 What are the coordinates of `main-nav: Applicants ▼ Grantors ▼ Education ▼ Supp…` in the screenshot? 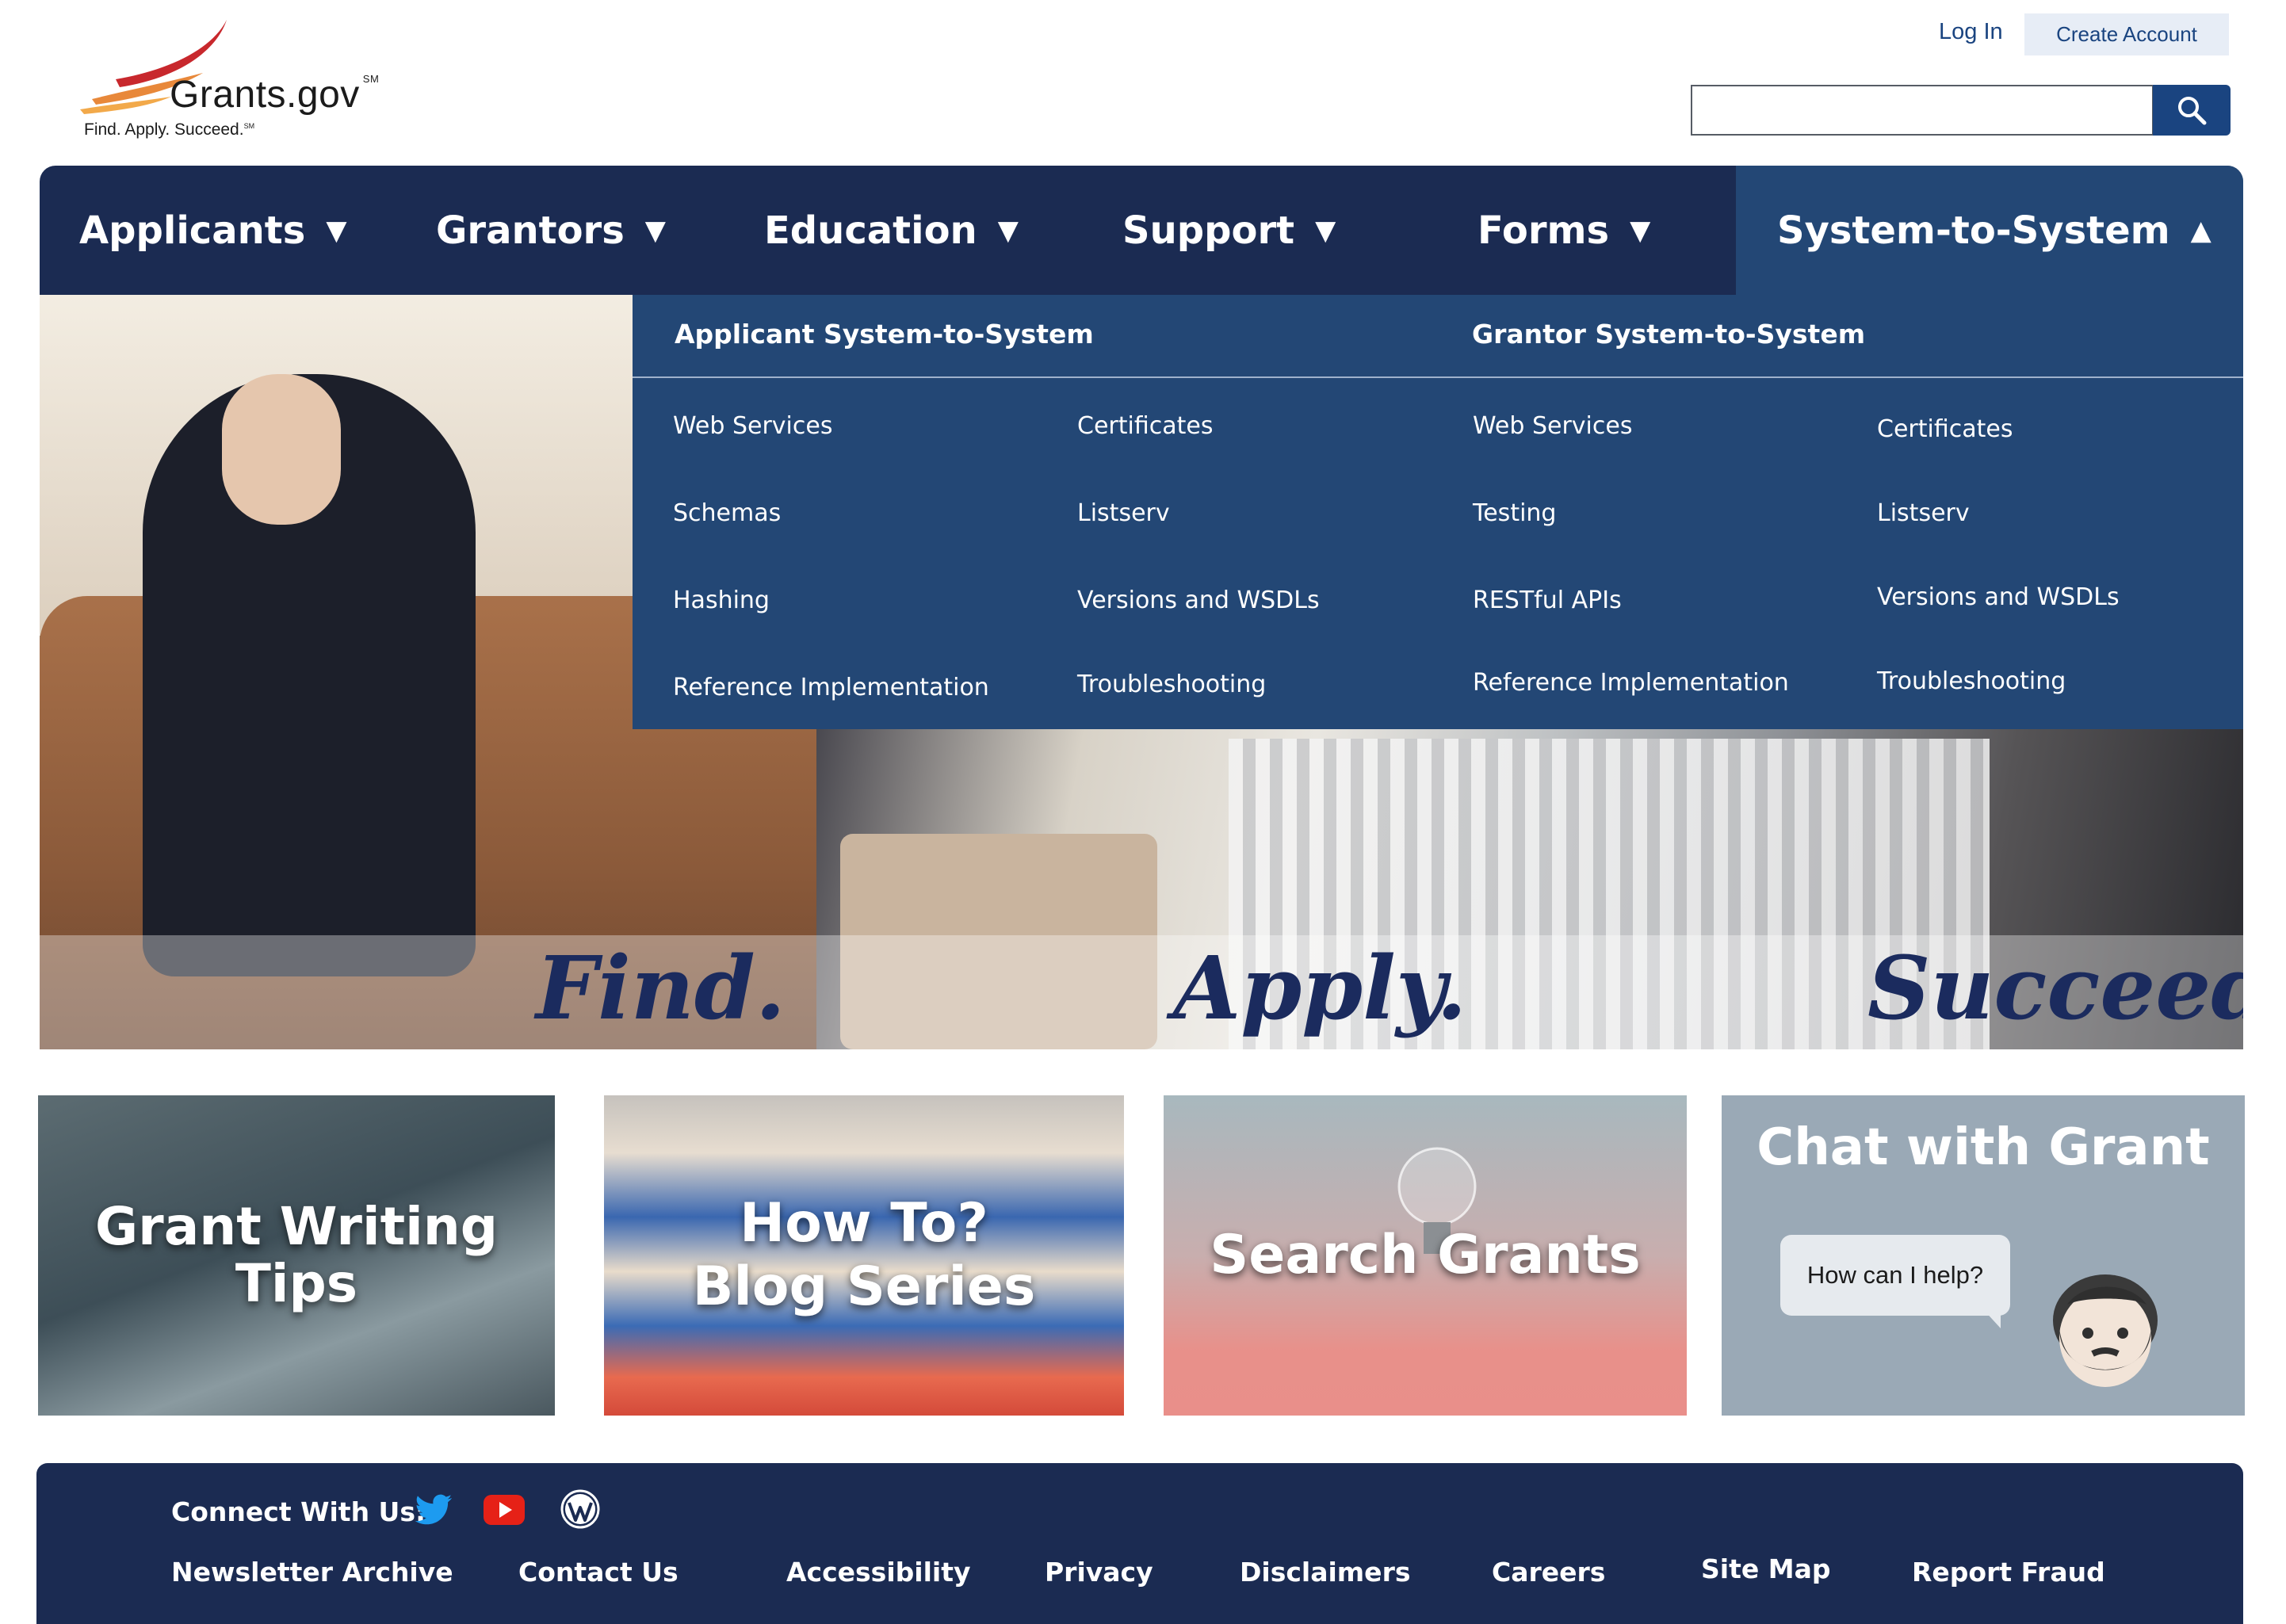 It's located at (1141, 231).